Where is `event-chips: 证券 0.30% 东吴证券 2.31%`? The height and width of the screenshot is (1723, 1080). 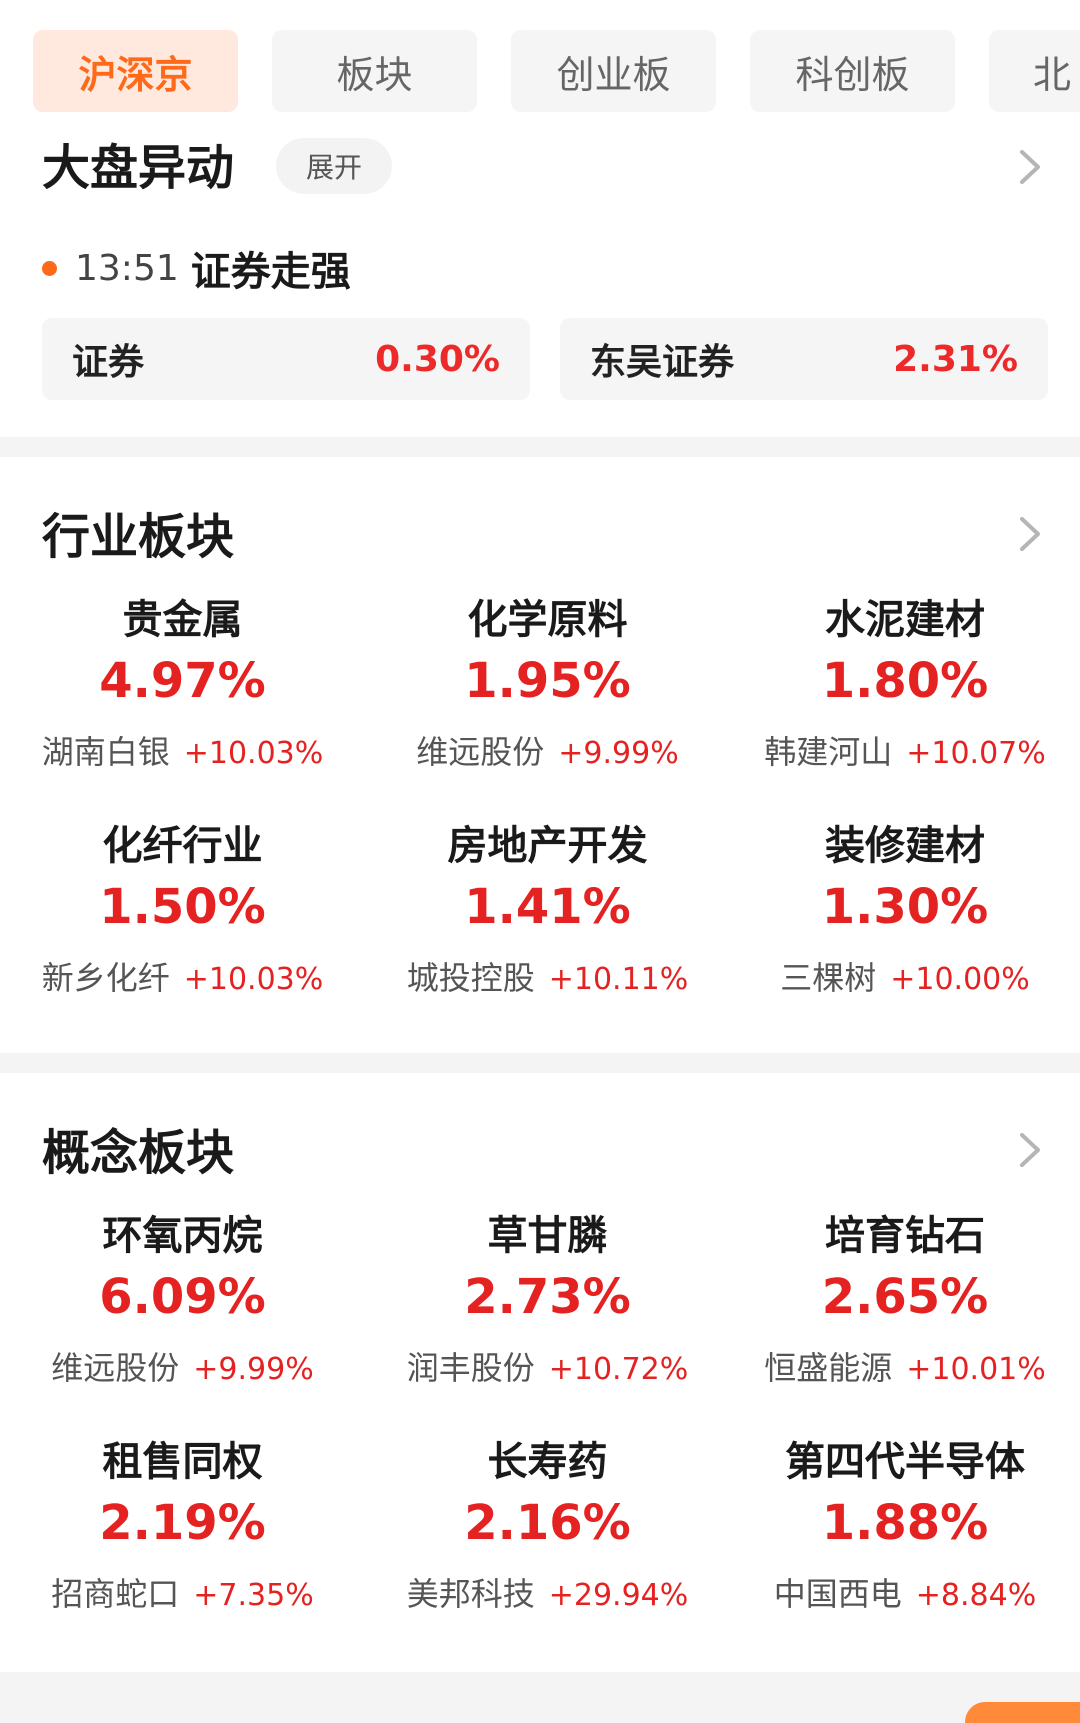 event-chips: 证券 0.30% 东吴证券 2.31% is located at coordinates (545, 359).